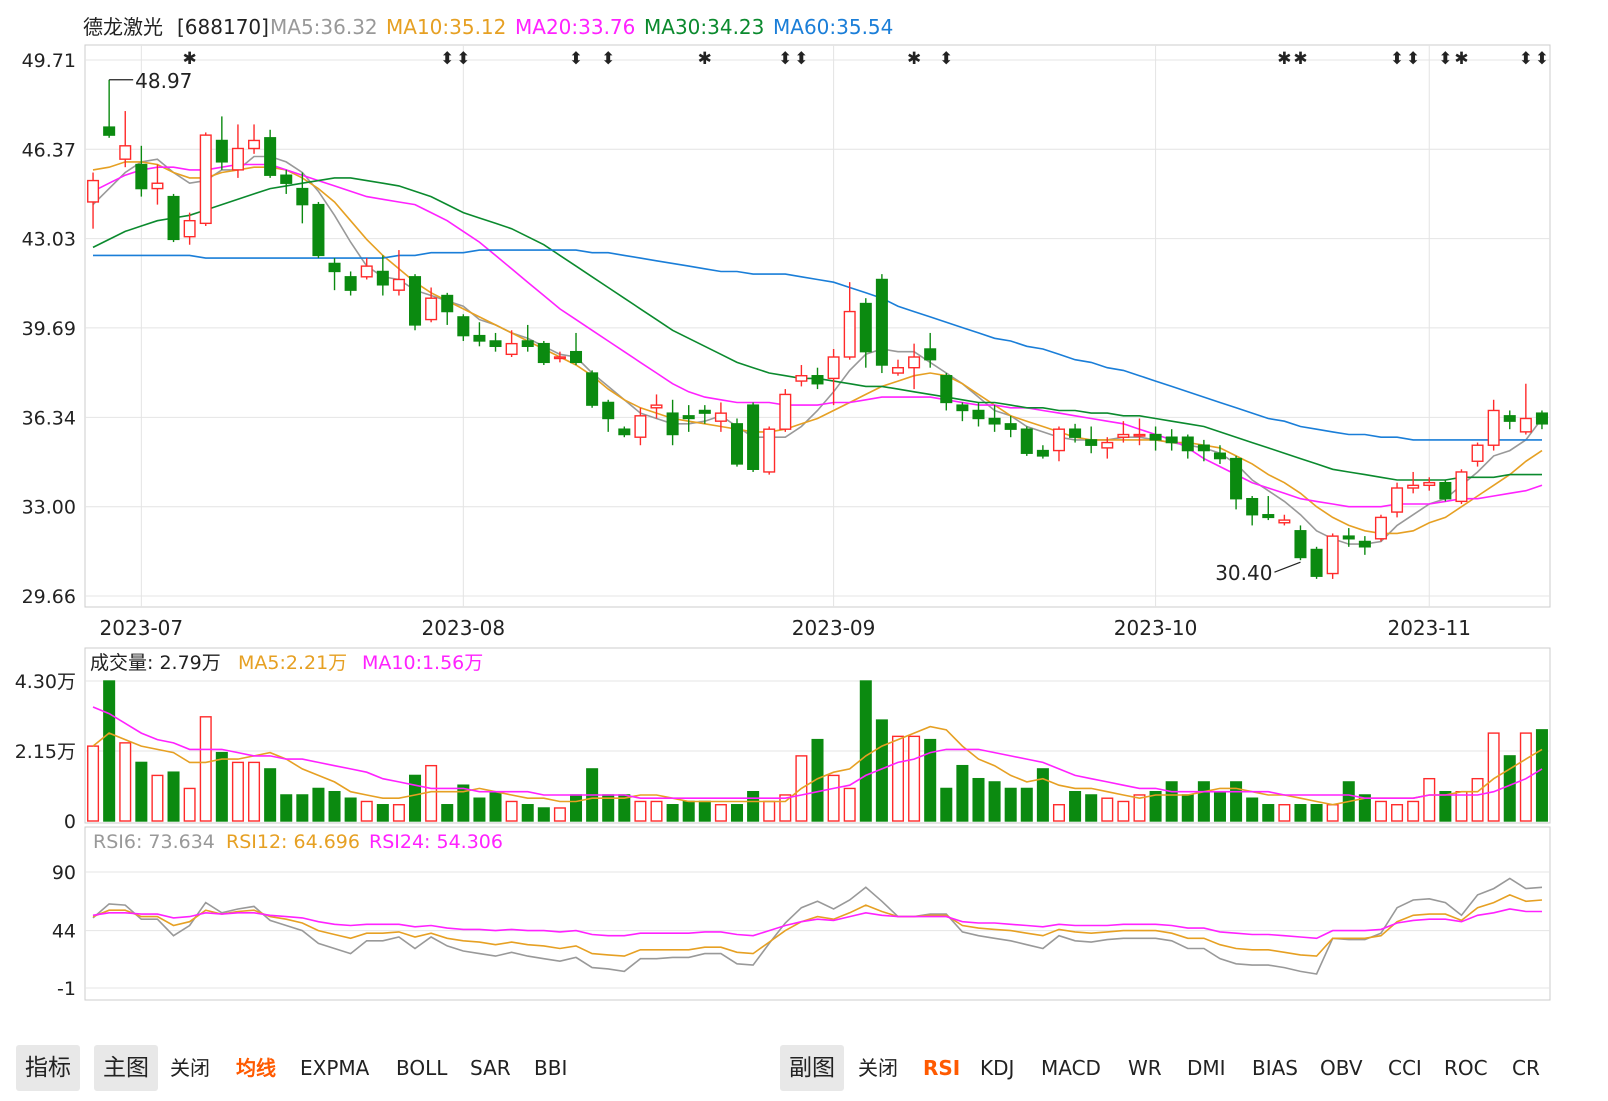 The image size is (1608, 1101). I want to click on sub-wr-button: WR, so click(1145, 1068).